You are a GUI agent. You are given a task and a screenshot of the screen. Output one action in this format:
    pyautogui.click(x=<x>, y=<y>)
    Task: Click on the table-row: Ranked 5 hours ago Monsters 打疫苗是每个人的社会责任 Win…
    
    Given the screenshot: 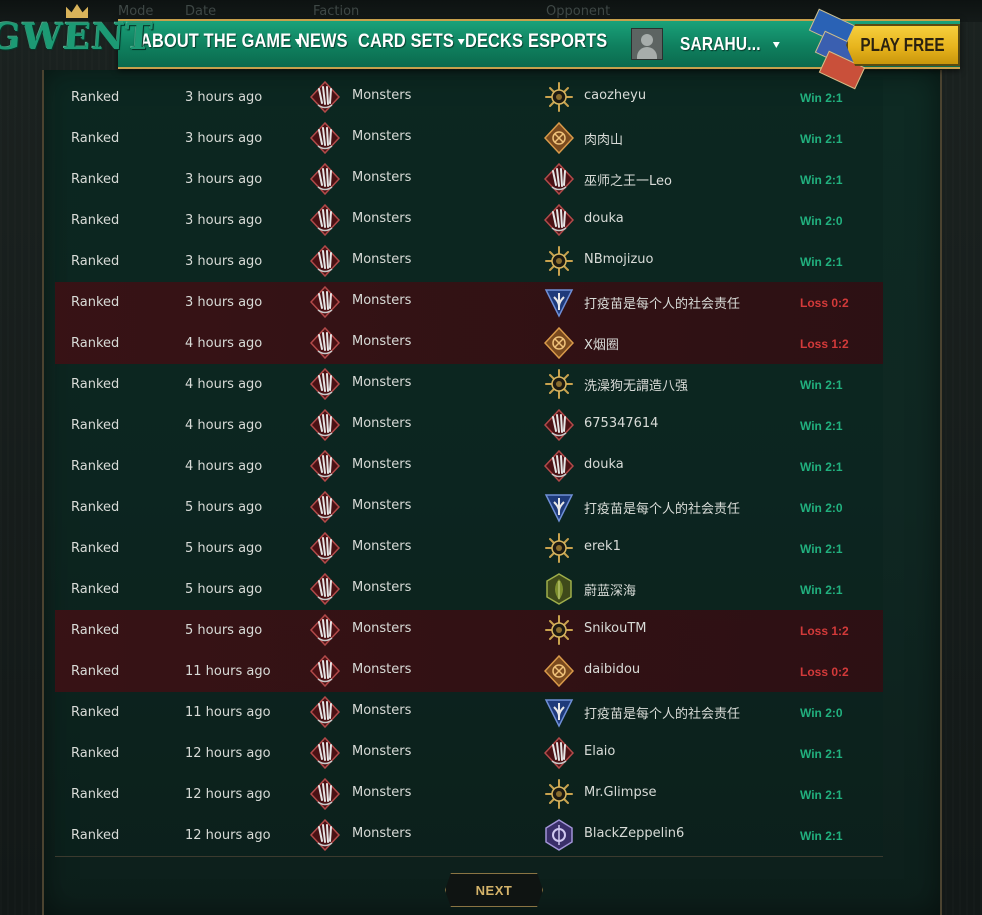 What is the action you would take?
    pyautogui.click(x=469, y=507)
    